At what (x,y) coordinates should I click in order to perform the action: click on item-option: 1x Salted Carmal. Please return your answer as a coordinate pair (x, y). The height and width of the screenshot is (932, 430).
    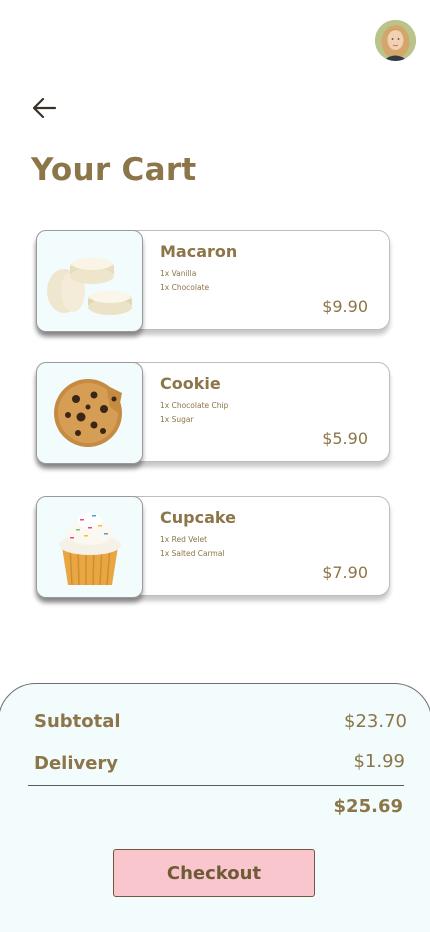
    Looking at the image, I should click on (192, 553).